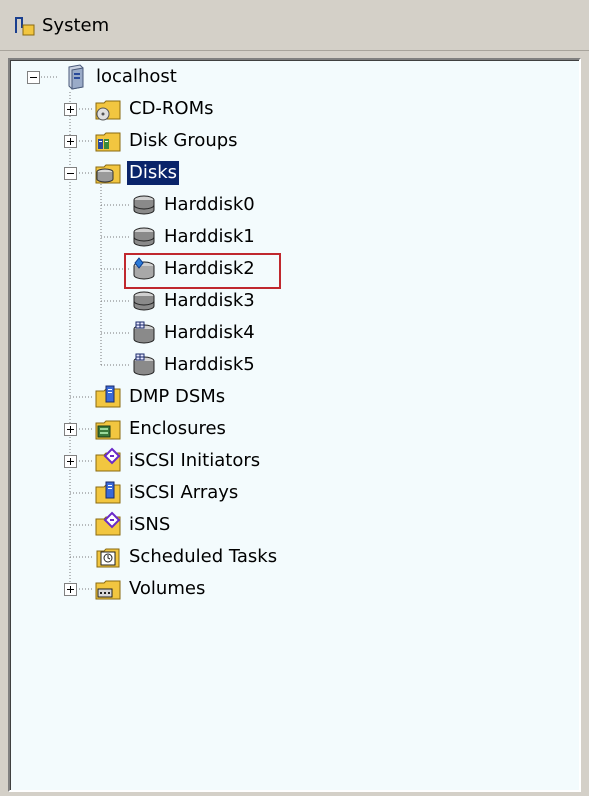 The width and height of the screenshot is (589, 796). Describe the element at coordinates (160, 365) in the screenshot. I see `tree-node-harddisk5: Harddisk5` at that location.